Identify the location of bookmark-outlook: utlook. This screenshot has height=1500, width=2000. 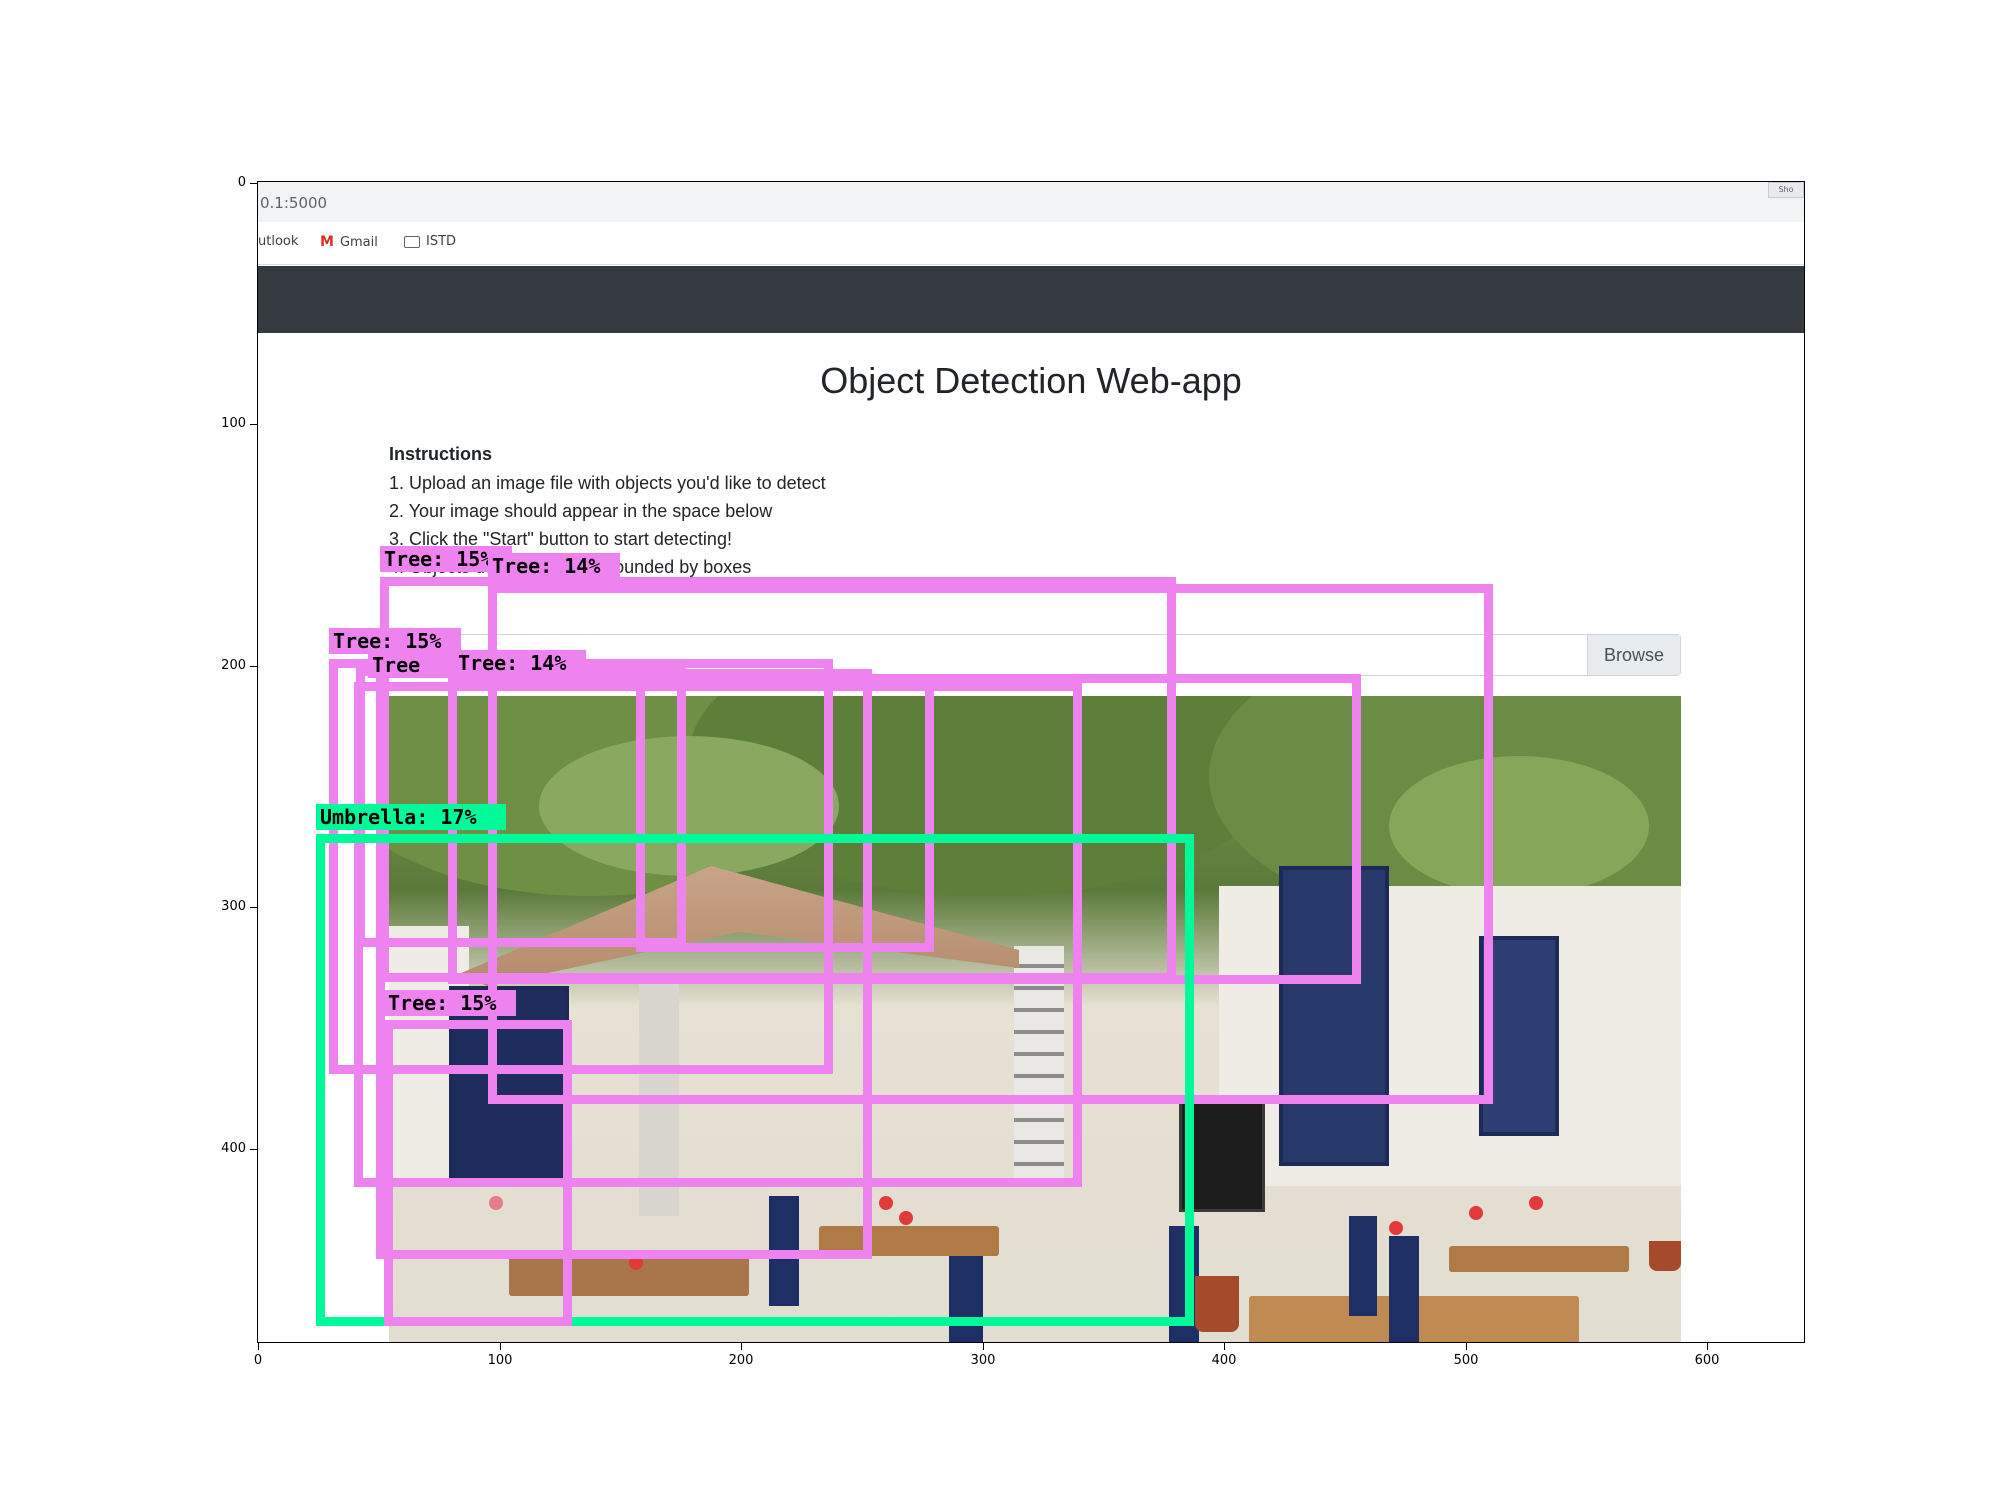
(278, 241).